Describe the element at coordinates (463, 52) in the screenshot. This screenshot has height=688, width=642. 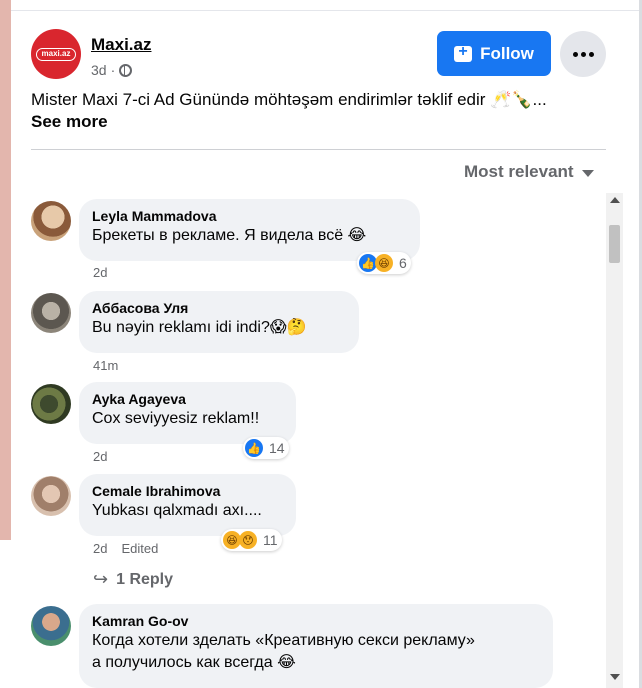
I see `follow-plus-icon` at that location.